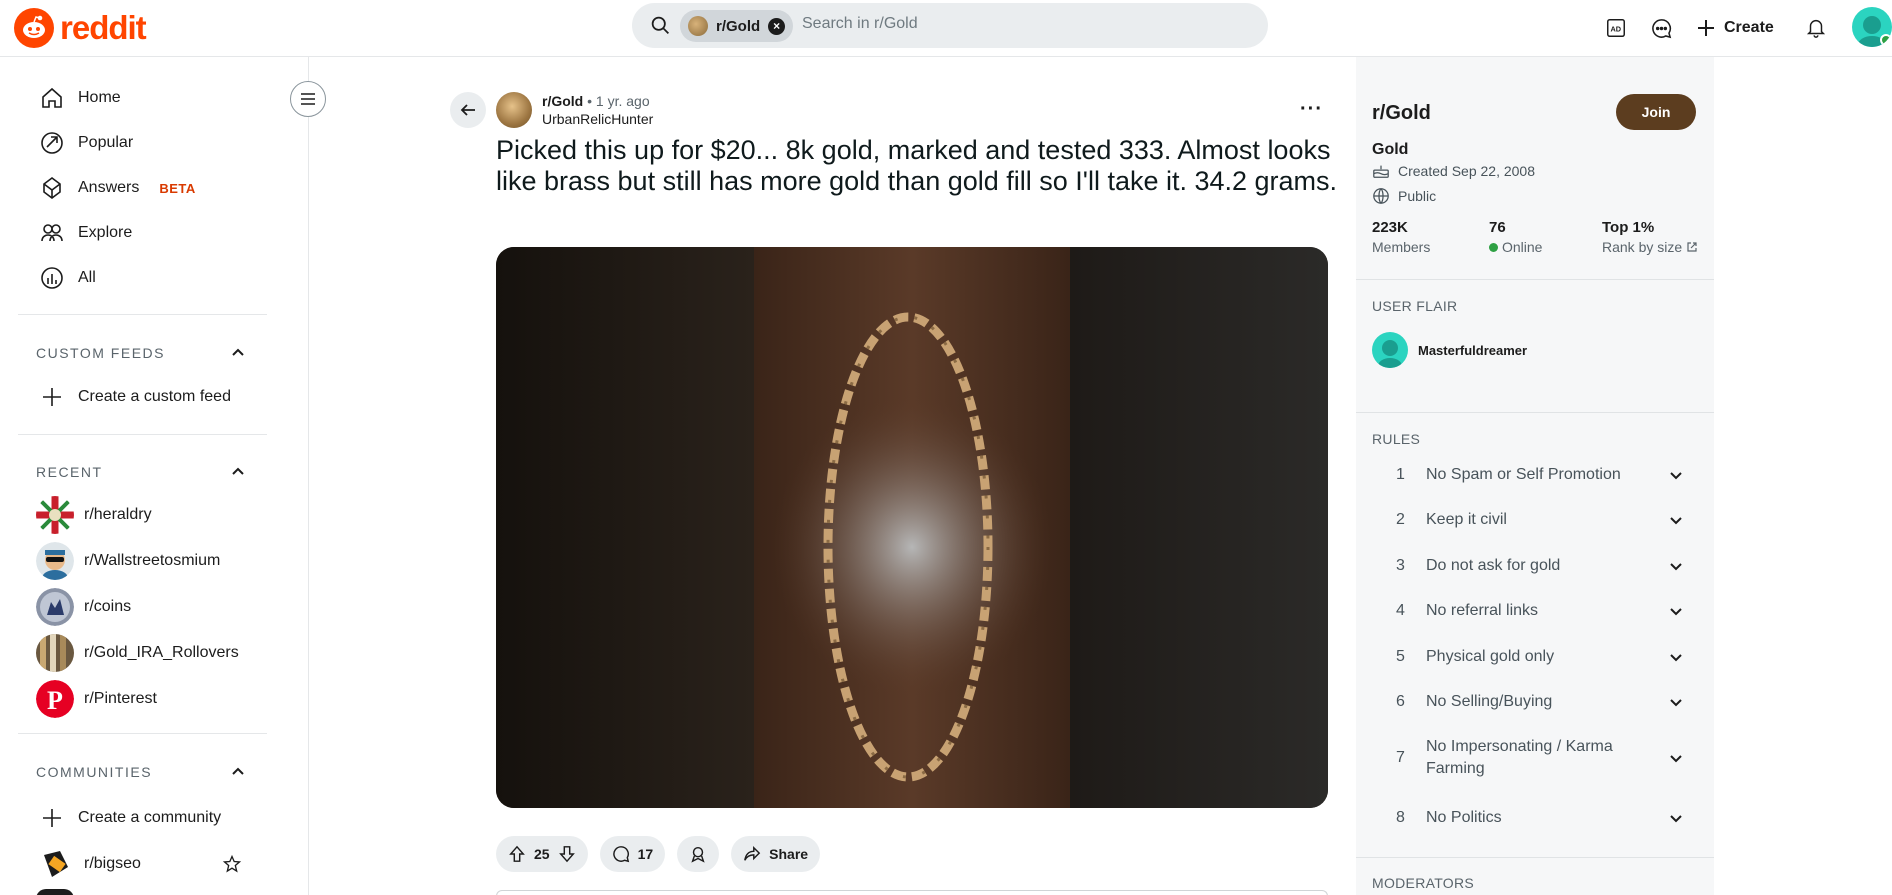  I want to click on rule-item: 5 Physical gold only, so click(1541, 657).